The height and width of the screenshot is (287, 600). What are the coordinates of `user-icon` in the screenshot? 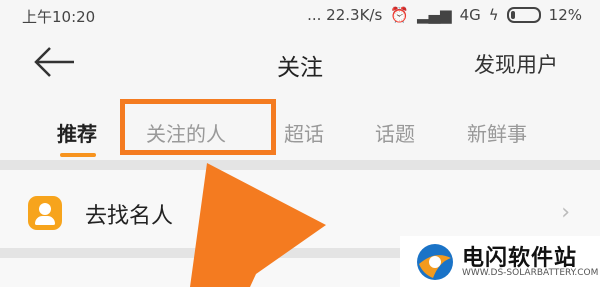 It's located at (45, 213).